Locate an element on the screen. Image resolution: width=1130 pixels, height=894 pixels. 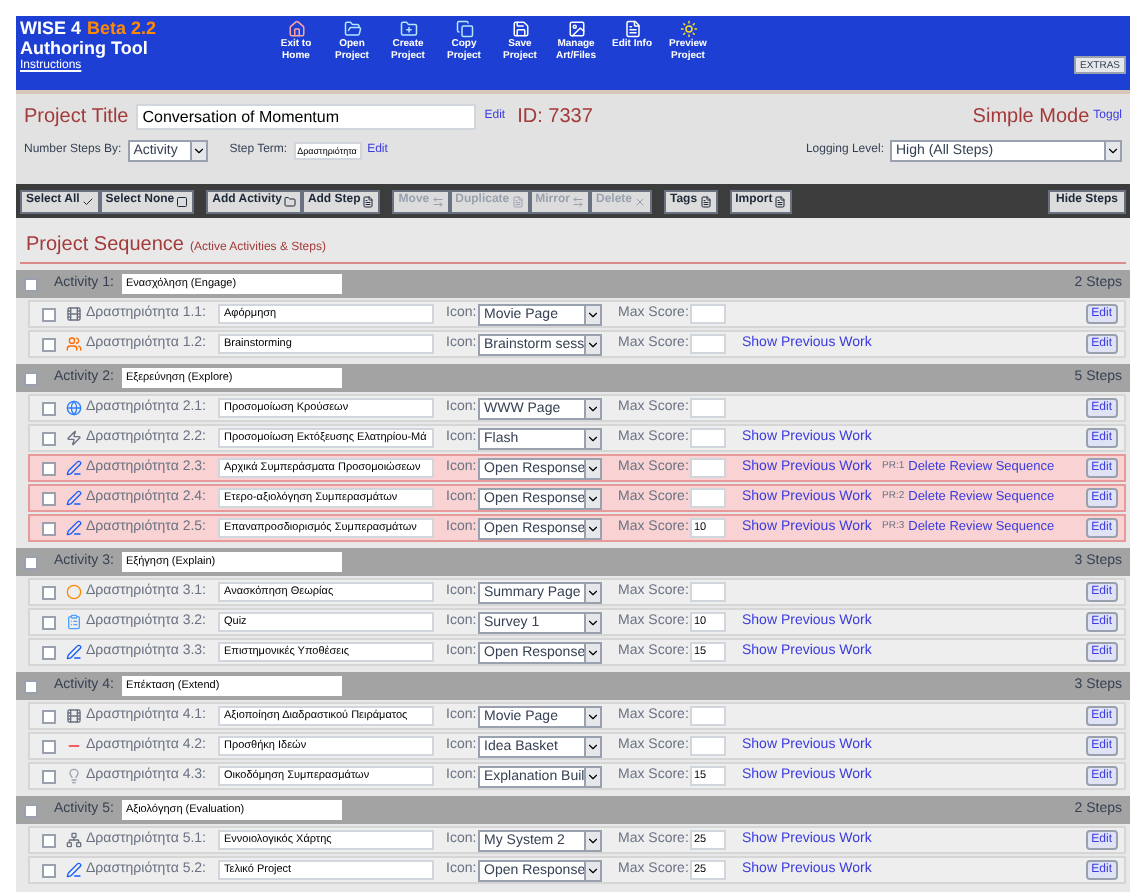
app-subtitle: Authoring Tool is located at coordinates (85, 48).